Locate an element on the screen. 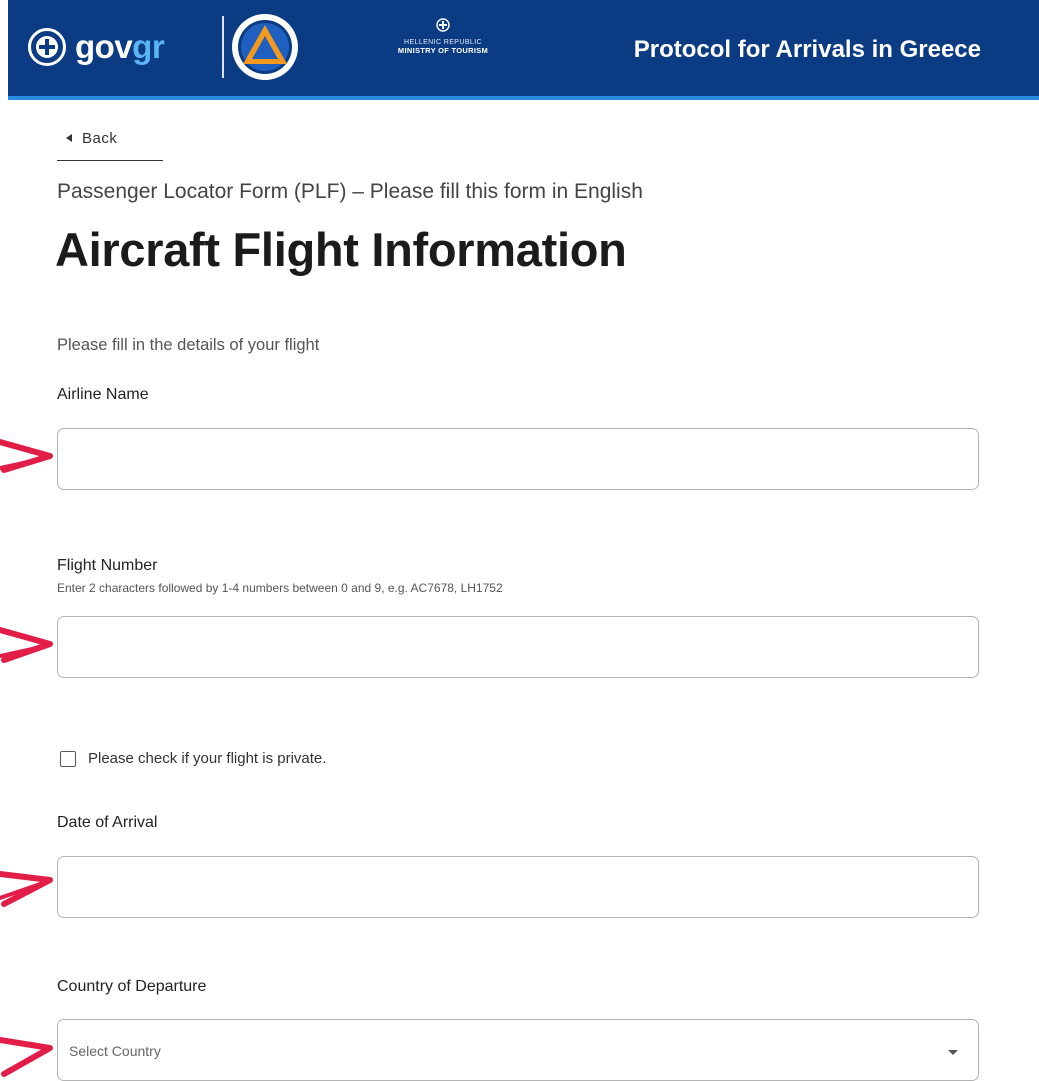 This screenshot has width=1039, height=1081. ministry-line-1: HELLENIC REPUBLIC is located at coordinates (443, 42).